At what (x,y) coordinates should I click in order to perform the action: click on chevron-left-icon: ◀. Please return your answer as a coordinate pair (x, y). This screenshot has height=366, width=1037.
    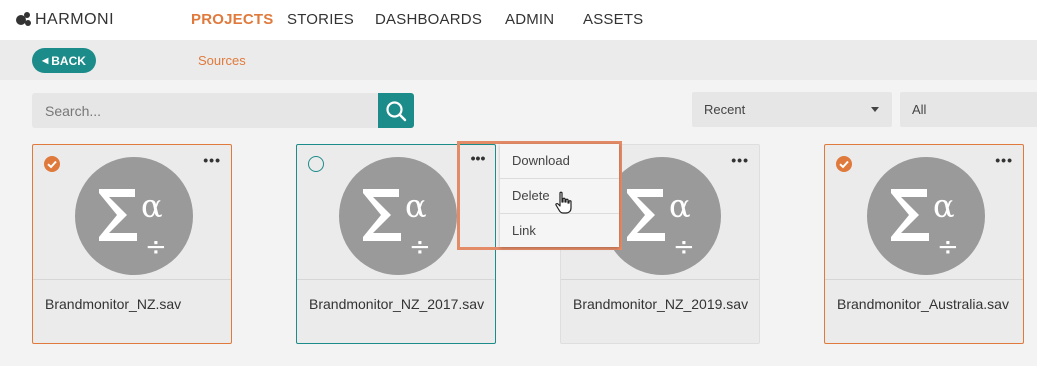
    Looking at the image, I should click on (45, 60).